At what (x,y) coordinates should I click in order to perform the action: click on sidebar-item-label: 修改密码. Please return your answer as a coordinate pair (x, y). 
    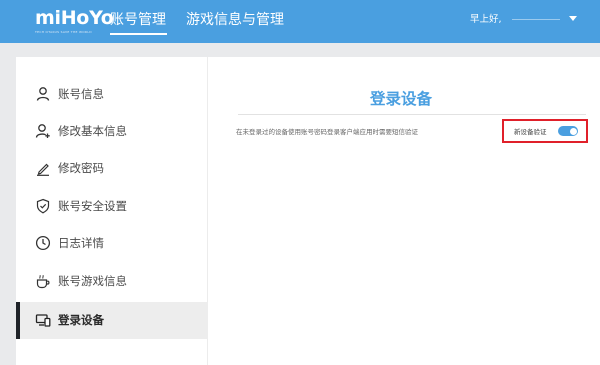
    Looking at the image, I should click on (81, 168).